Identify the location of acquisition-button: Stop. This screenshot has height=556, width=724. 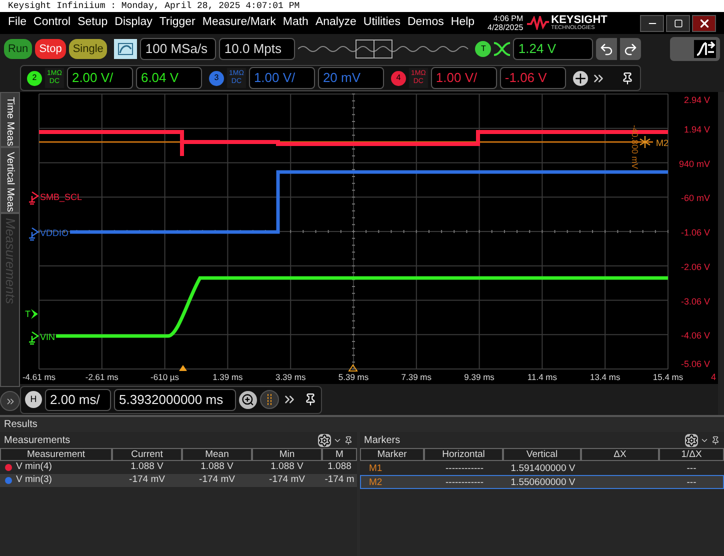
(50, 49).